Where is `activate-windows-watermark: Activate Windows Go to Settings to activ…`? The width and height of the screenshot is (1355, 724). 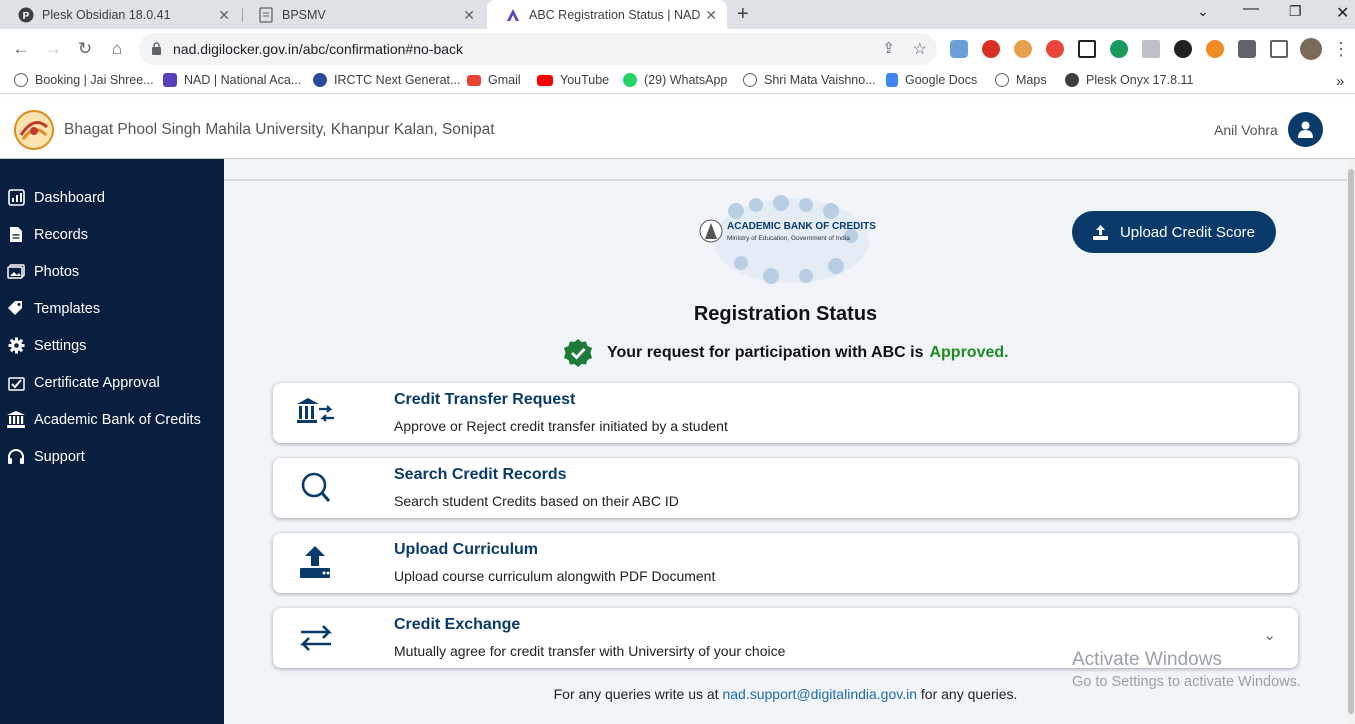
activate-windows-watermark: Activate Windows Go to Settings to activ… is located at coordinates (1186, 669).